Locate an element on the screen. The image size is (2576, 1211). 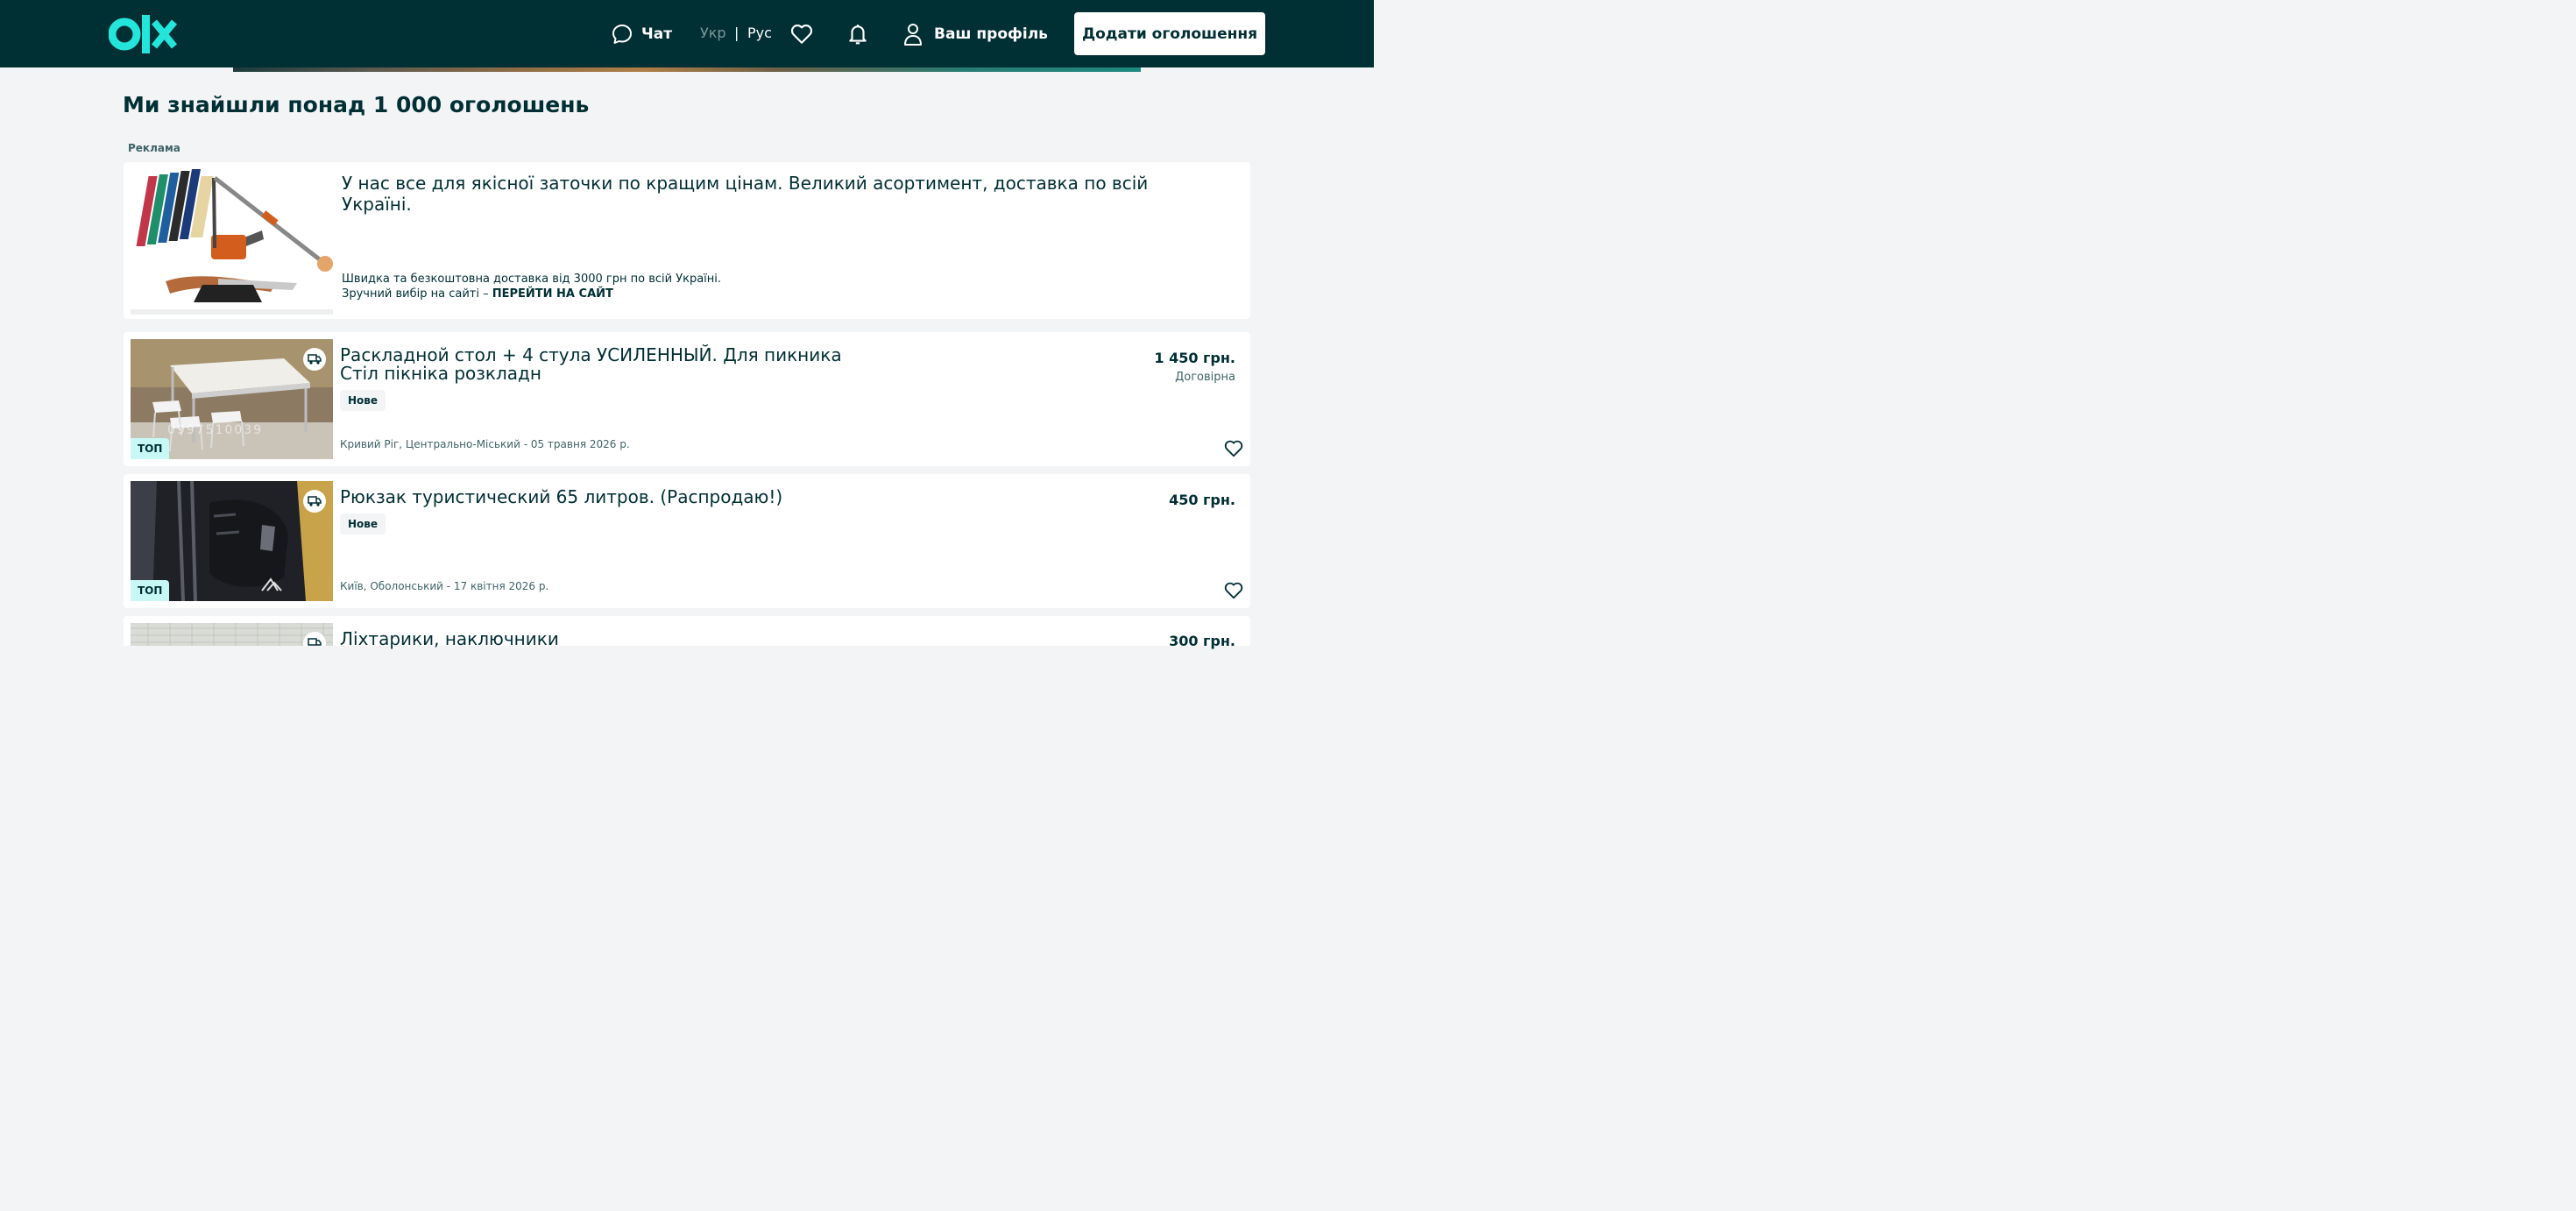
chat-link: Чат is located at coordinates (642, 33).